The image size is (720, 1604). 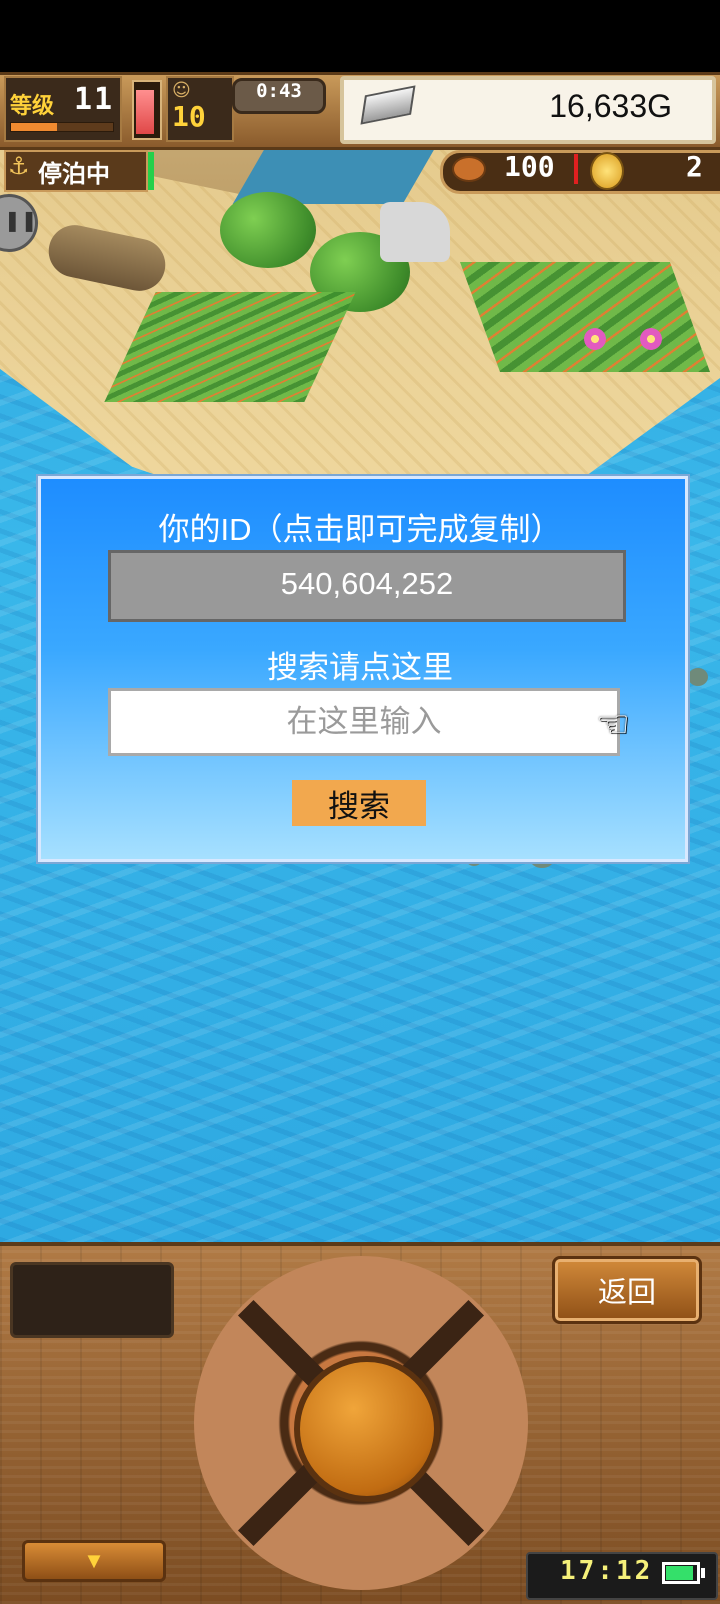 I want to click on empty-display-slot, so click(x=92, y=1300).